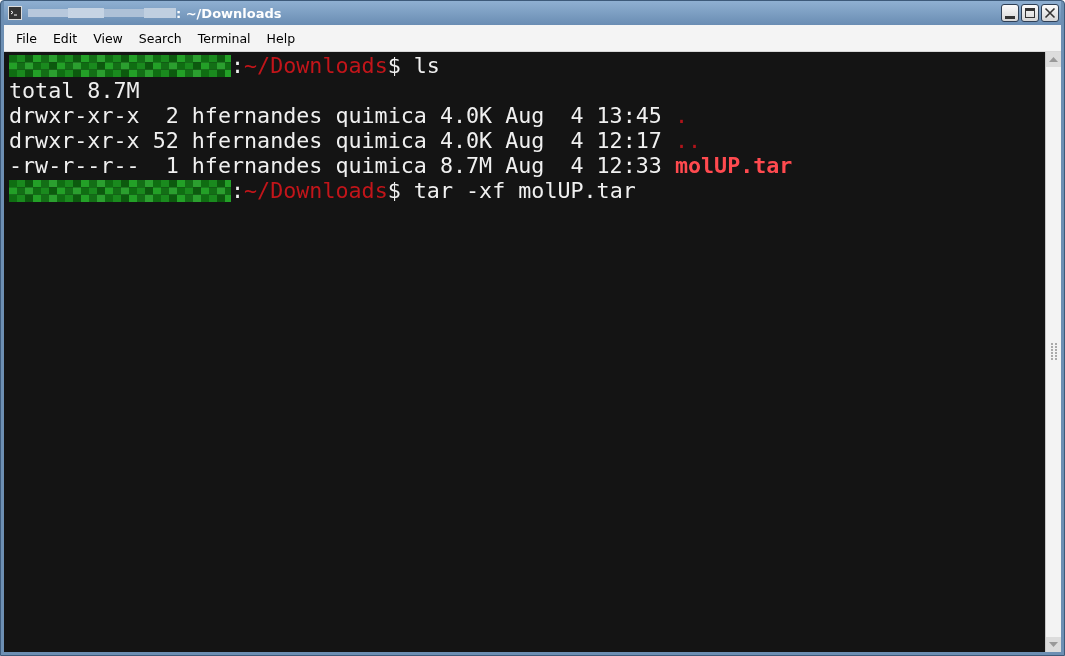 The width and height of the screenshot is (1065, 656). I want to click on minimize-button, so click(1010, 13).